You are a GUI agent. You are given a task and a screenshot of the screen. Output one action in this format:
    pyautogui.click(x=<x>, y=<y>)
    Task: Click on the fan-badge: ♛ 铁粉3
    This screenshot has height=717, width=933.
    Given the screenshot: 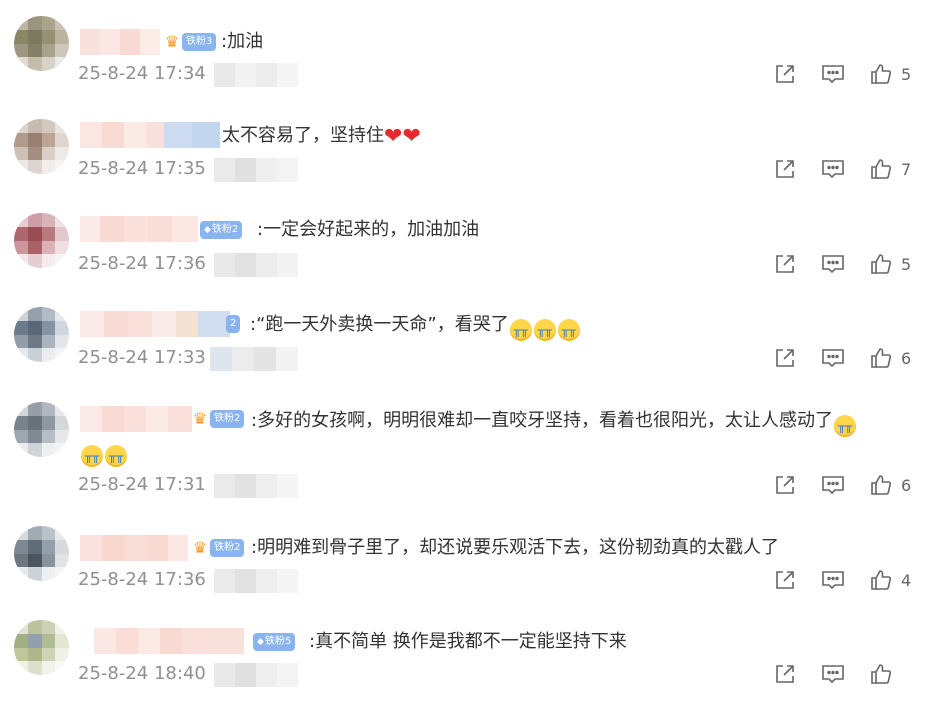 What is the action you would take?
    pyautogui.click(x=189, y=42)
    